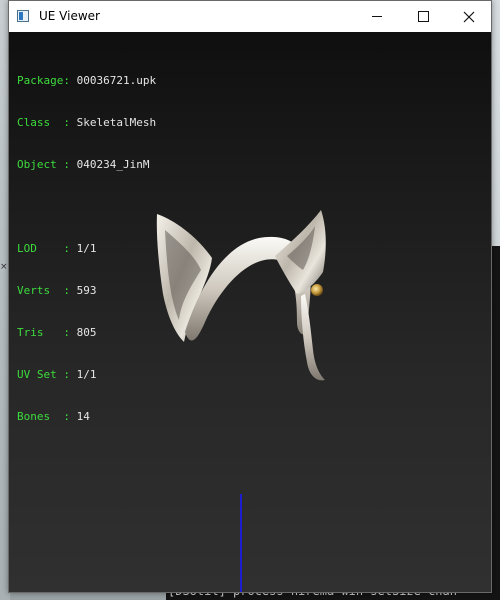 This screenshot has height=600, width=500. Describe the element at coordinates (313, 332) in the screenshot. I see `dangling-charm` at that location.